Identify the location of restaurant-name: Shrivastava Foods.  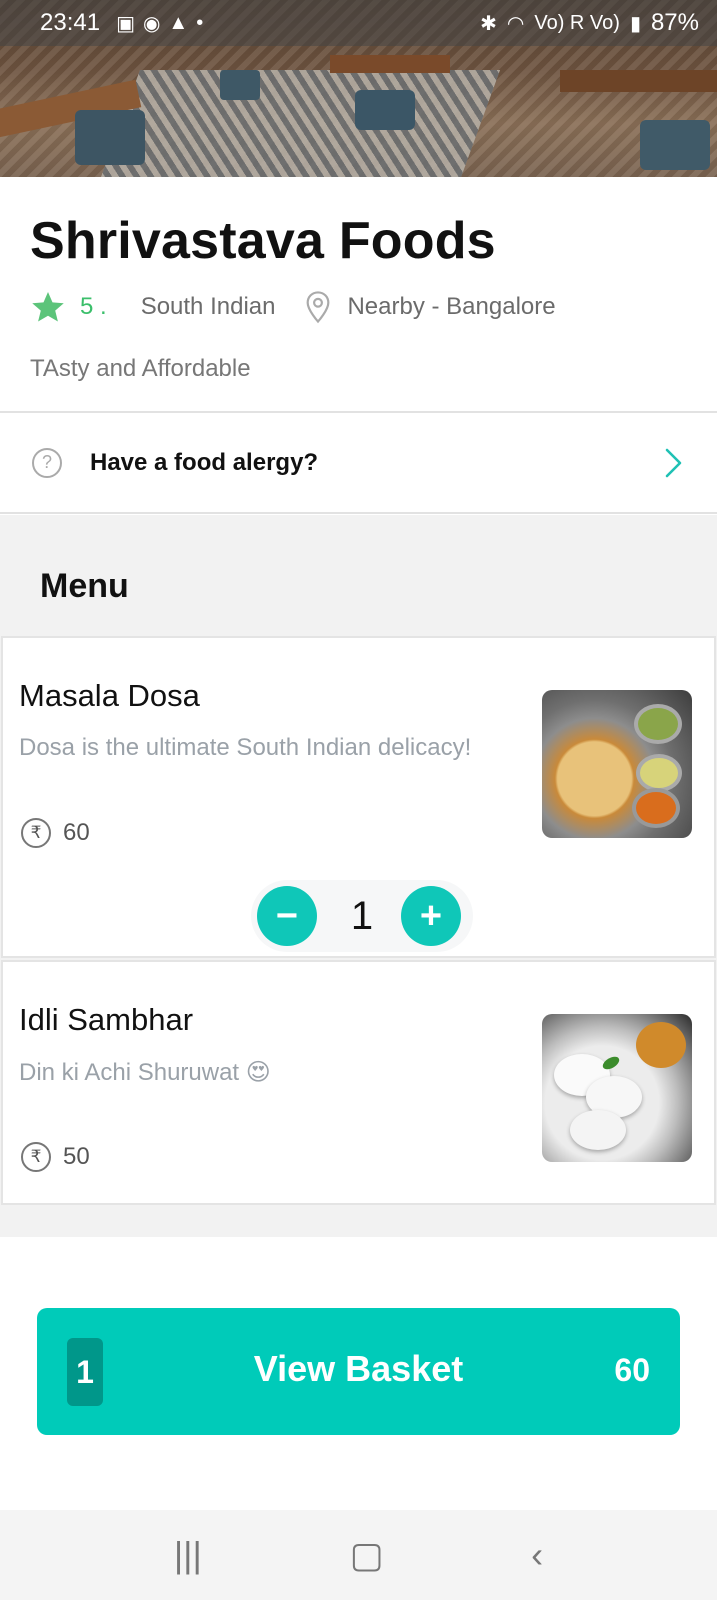
(263, 241).